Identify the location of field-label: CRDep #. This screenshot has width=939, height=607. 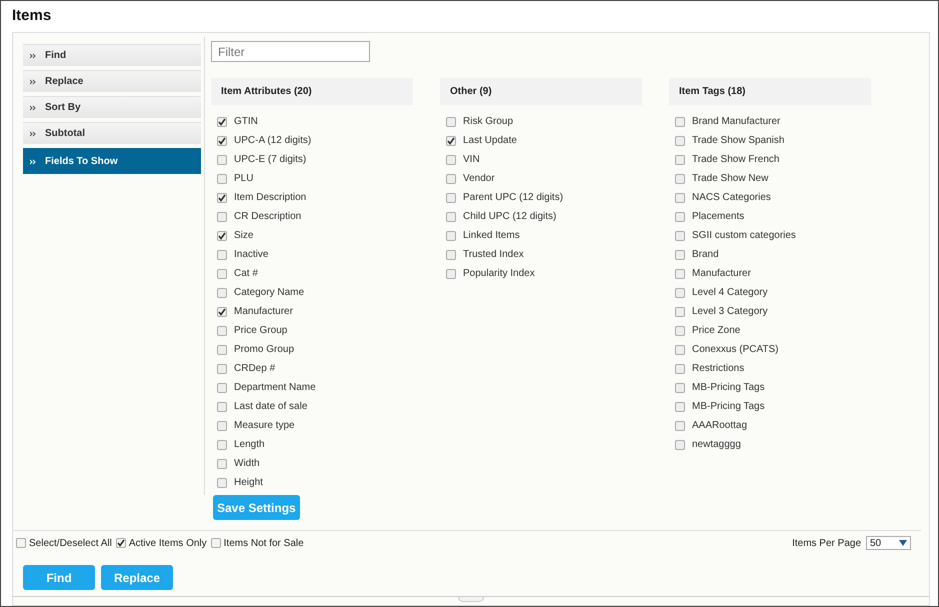
(255, 368).